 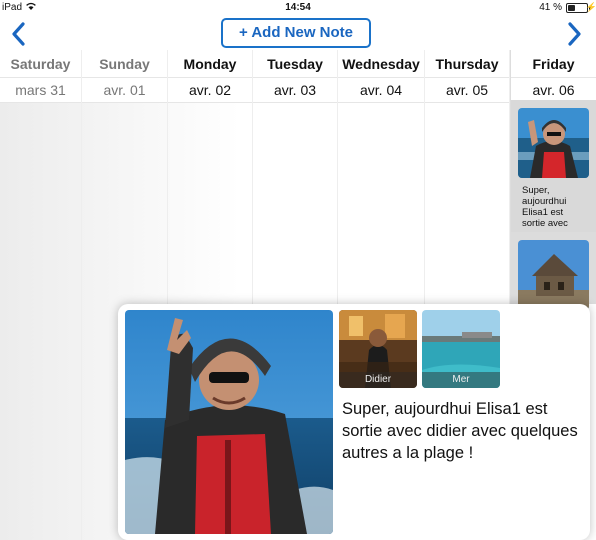 I want to click on day-name: Monday, so click(x=210, y=64).